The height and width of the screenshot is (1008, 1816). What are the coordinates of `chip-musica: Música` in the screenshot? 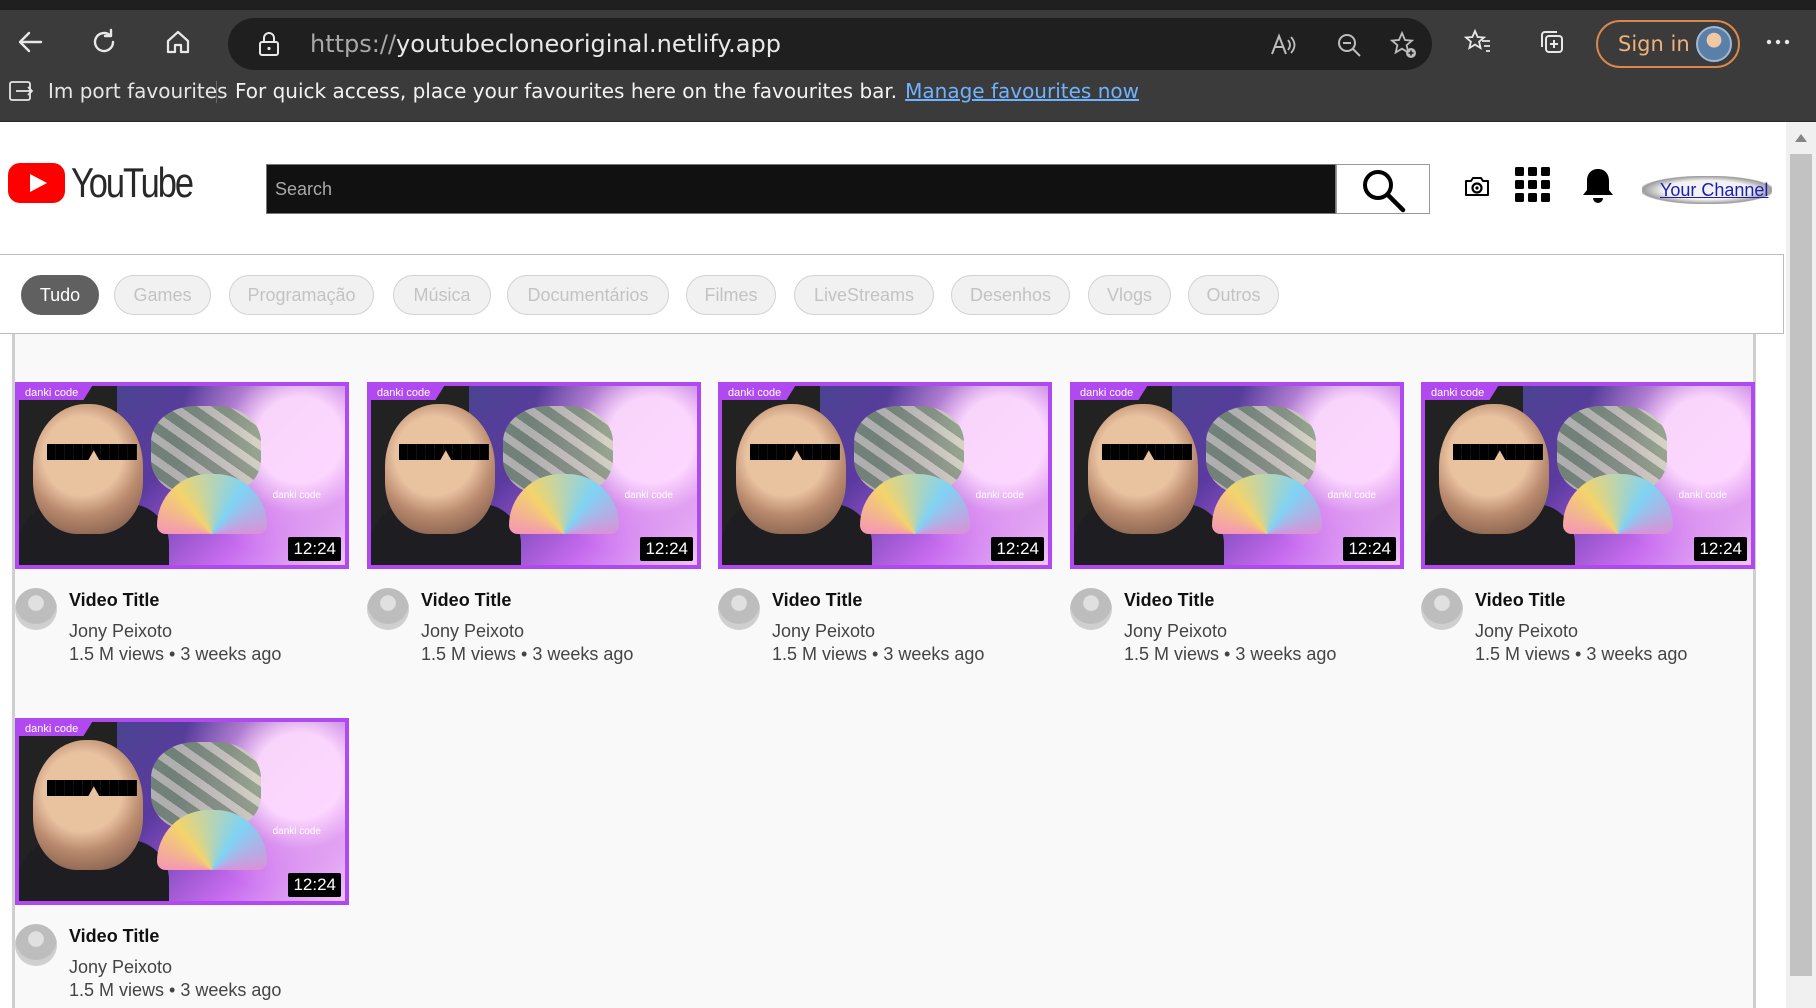 It's located at (442, 295).